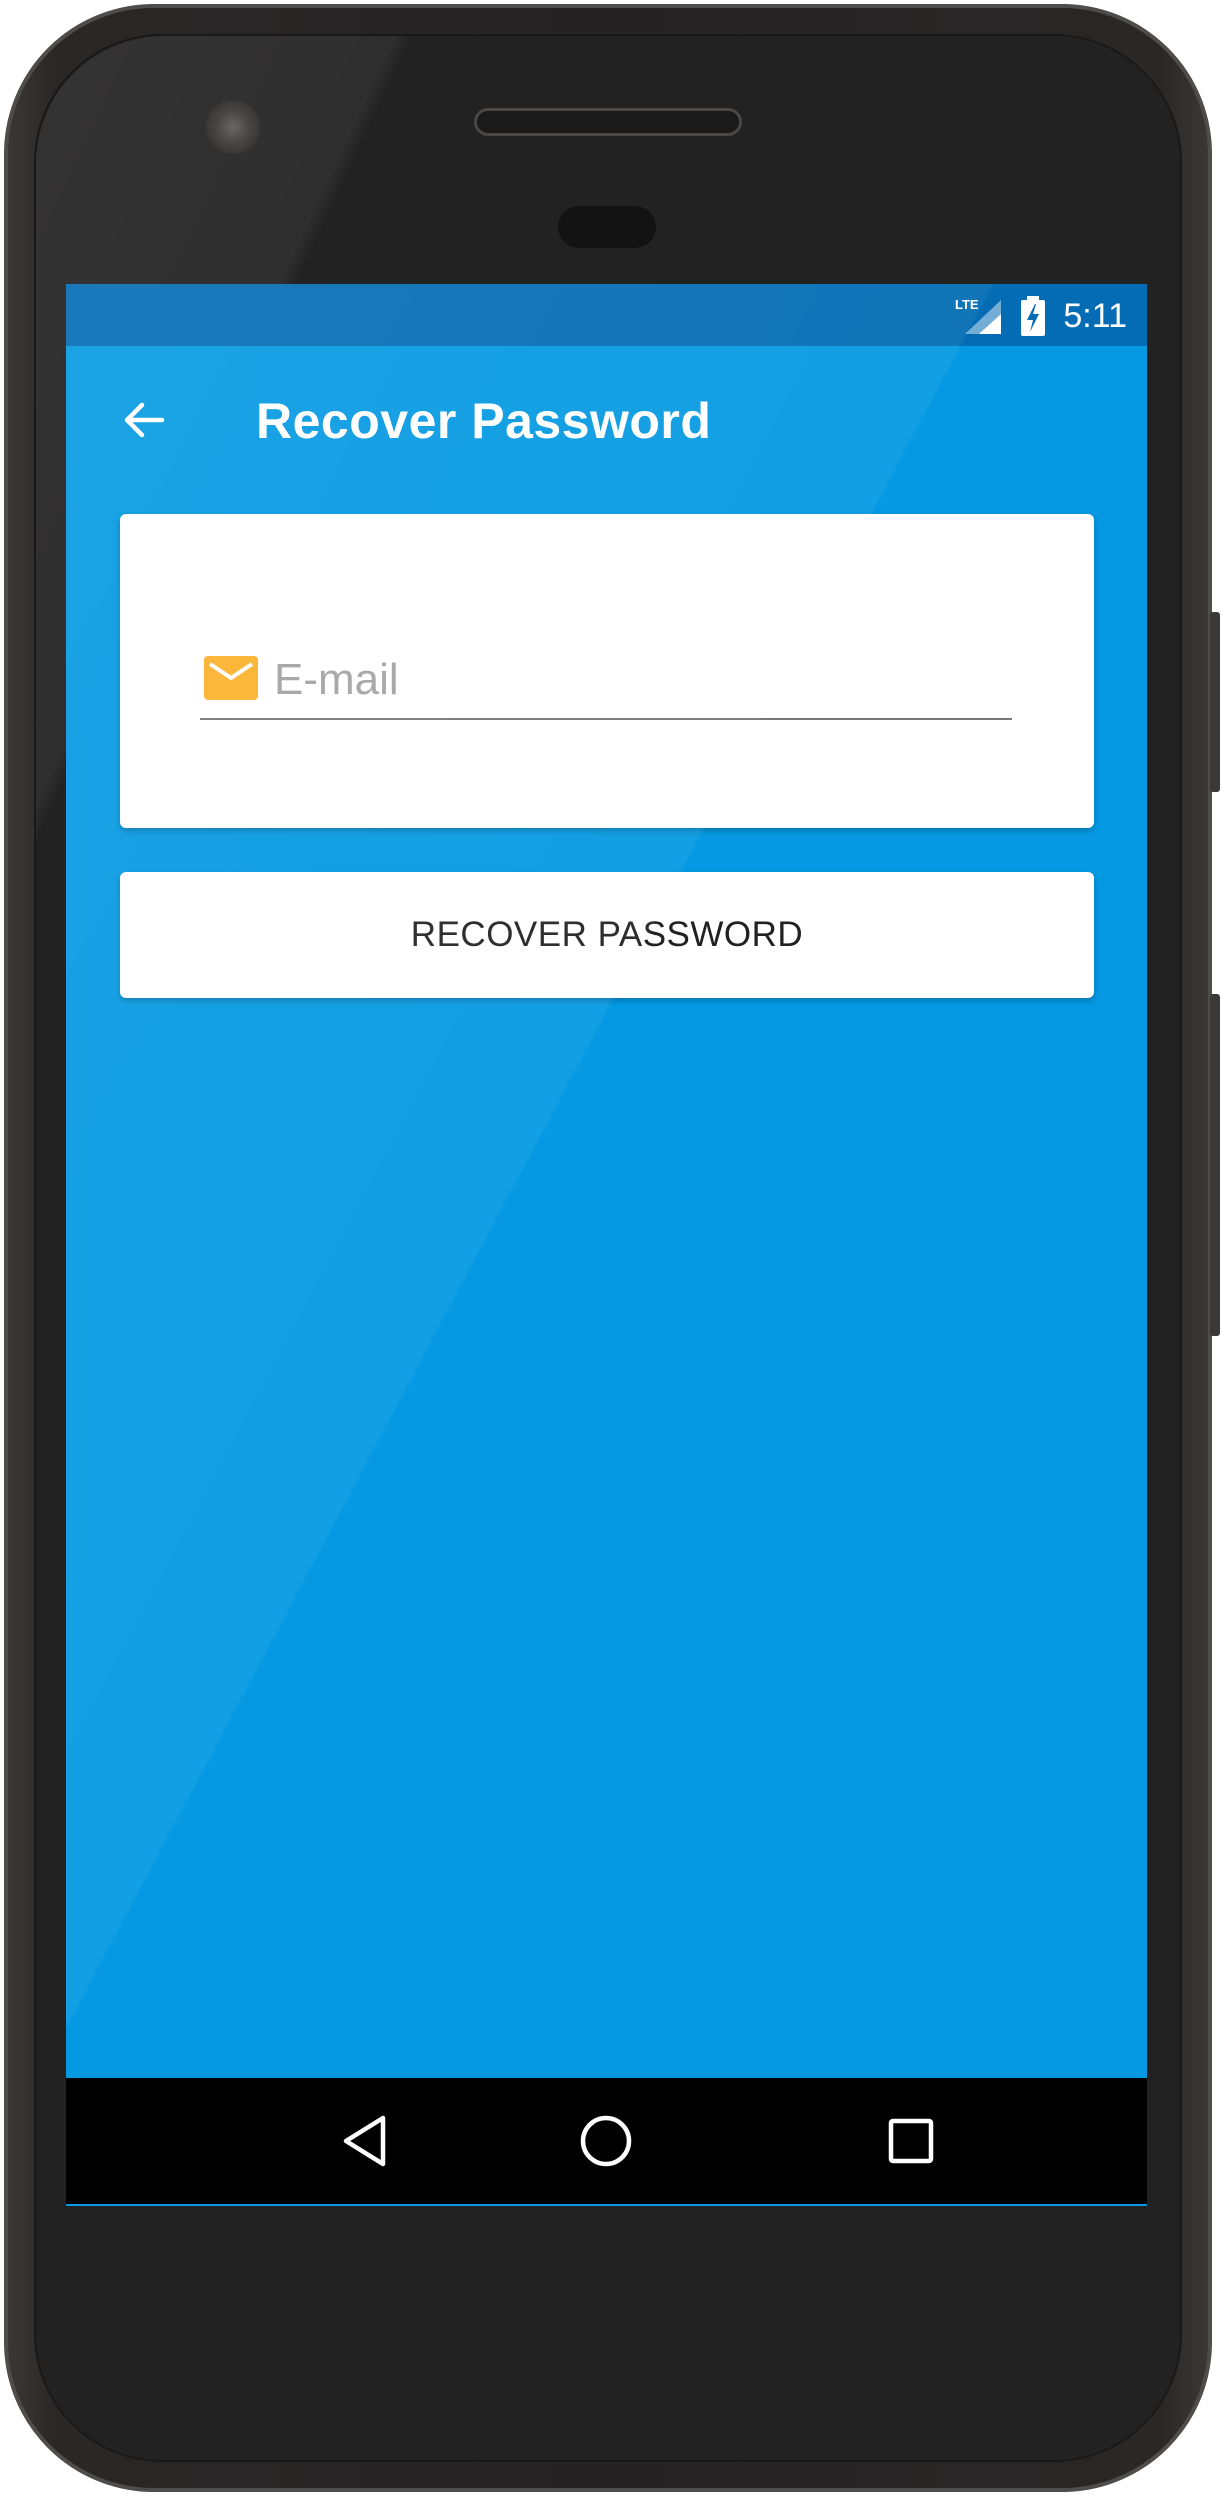 Image resolution: width=1224 pixels, height=2498 pixels. Describe the element at coordinates (1215, 702) in the screenshot. I see `power-button` at that location.